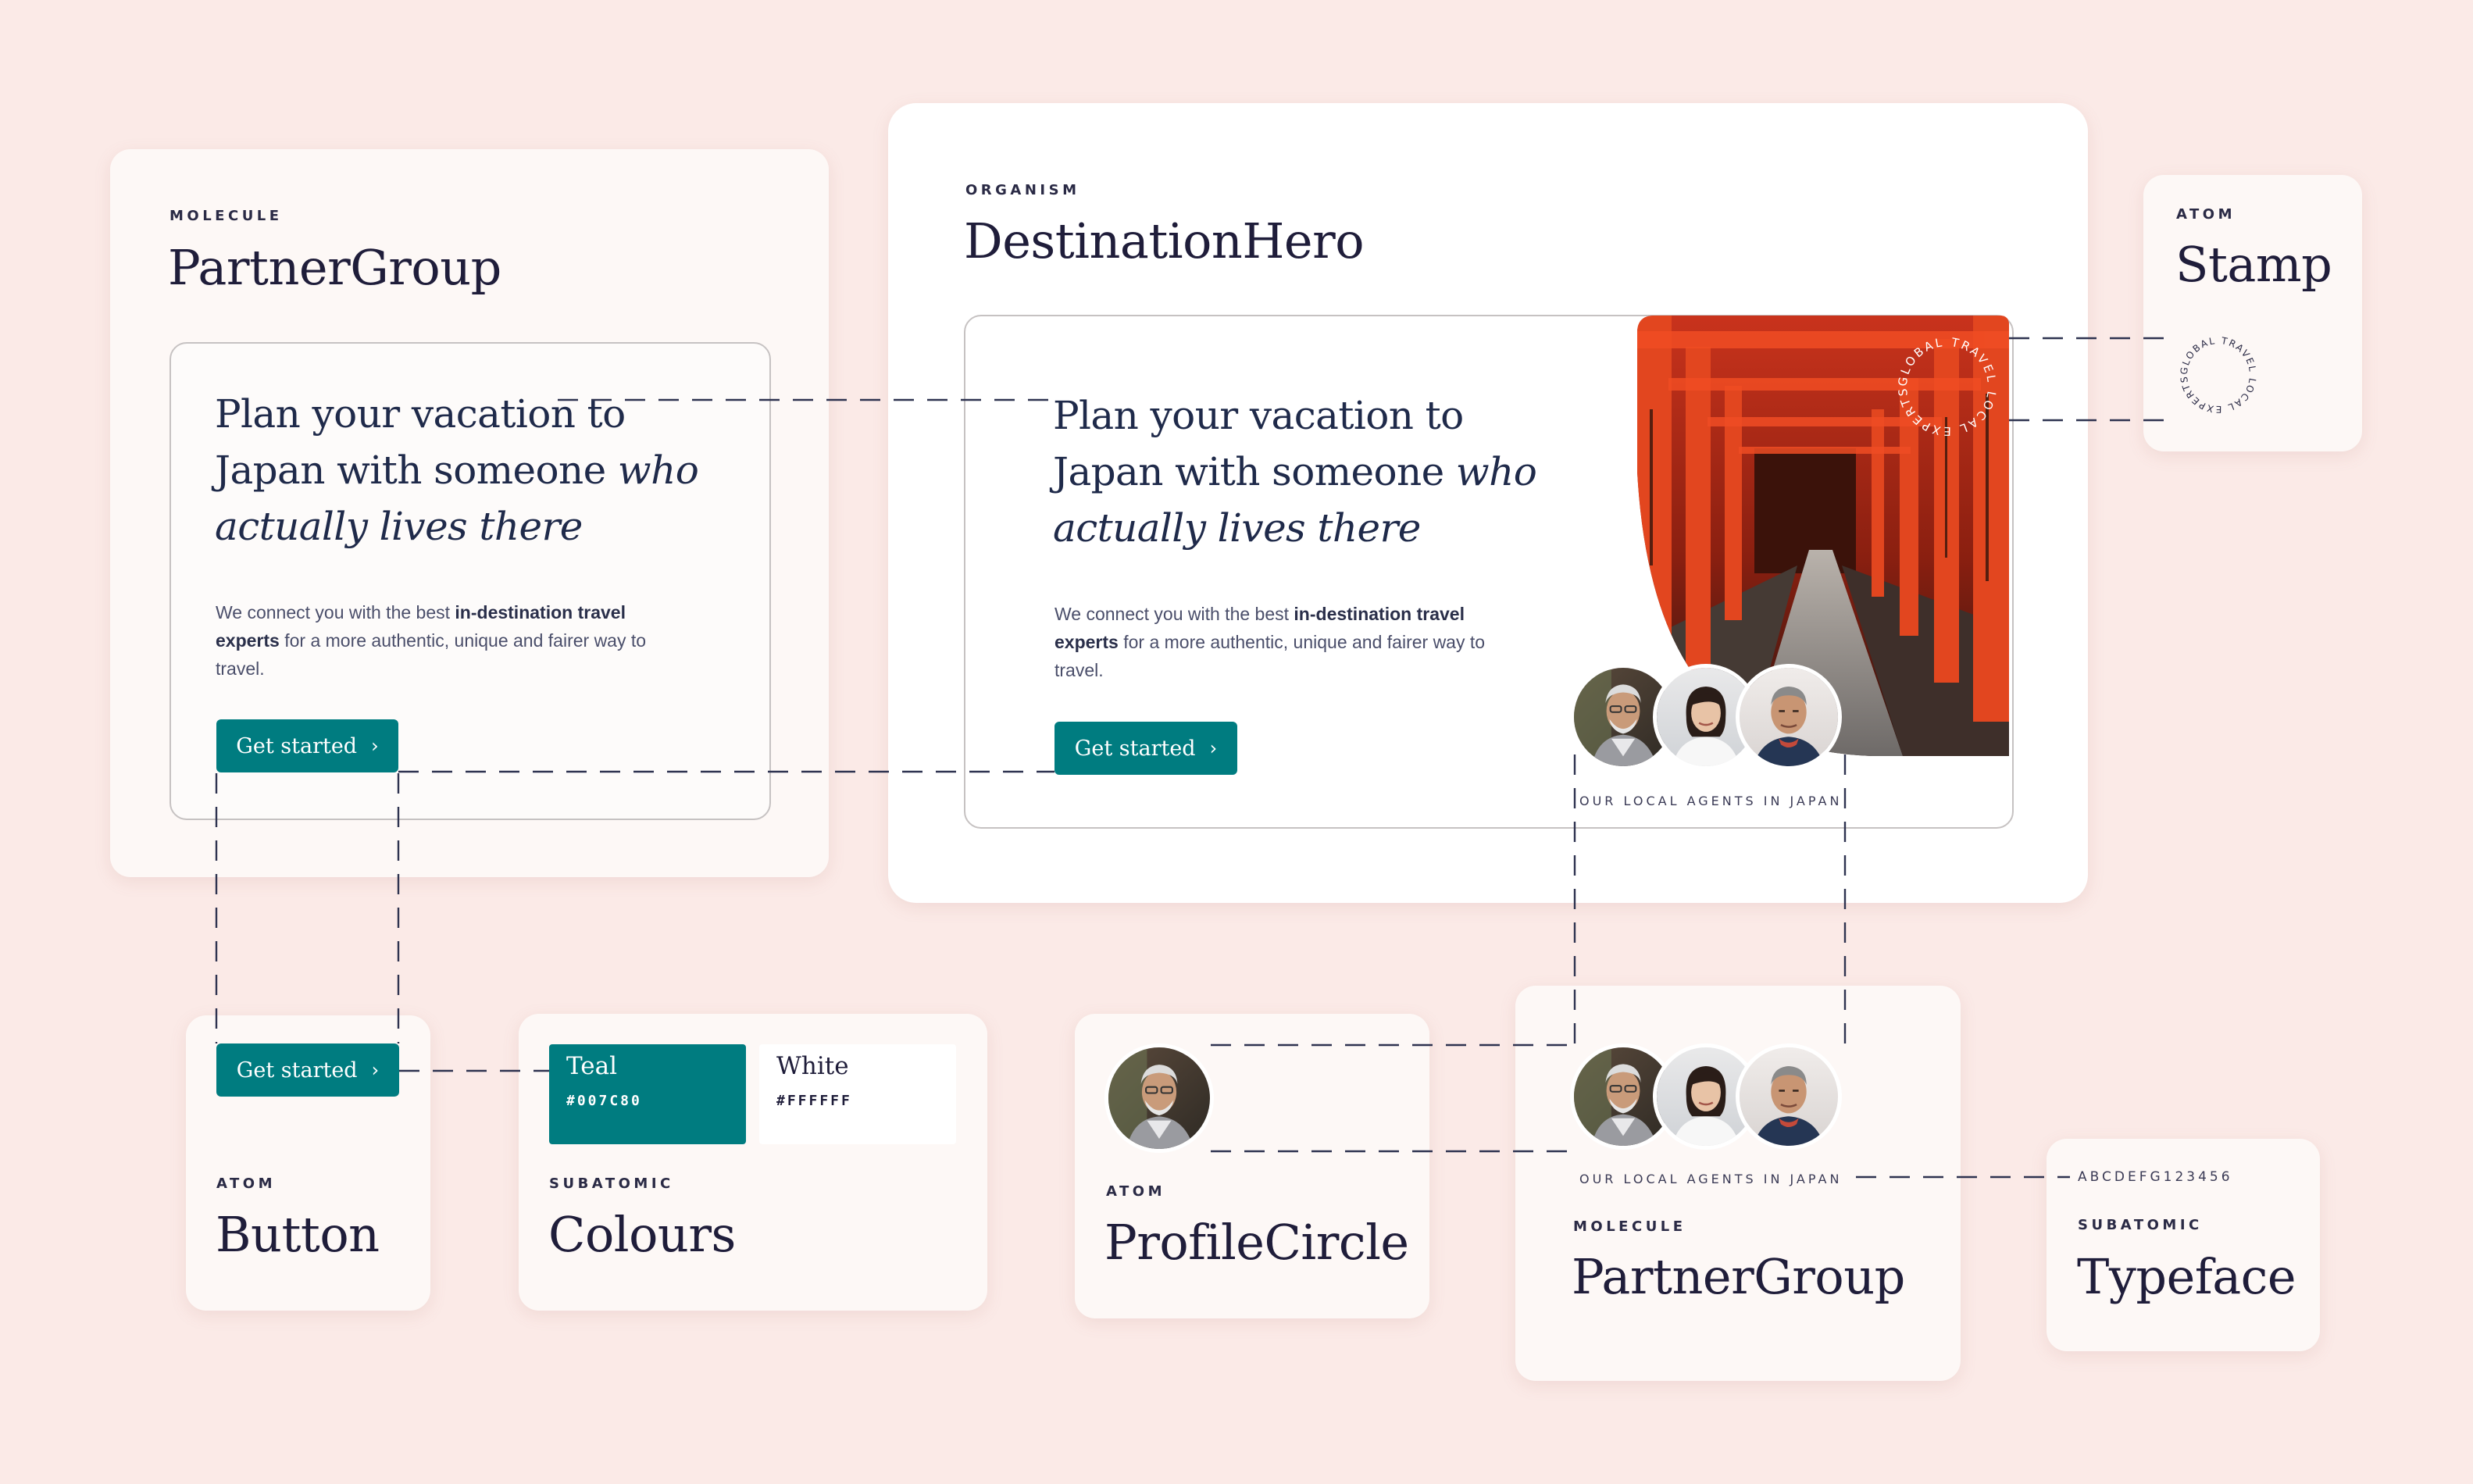 This screenshot has height=1484, width=2473. What do you see at coordinates (1256, 1242) in the screenshot?
I see `profile-circle-title: ProfileCircle` at bounding box center [1256, 1242].